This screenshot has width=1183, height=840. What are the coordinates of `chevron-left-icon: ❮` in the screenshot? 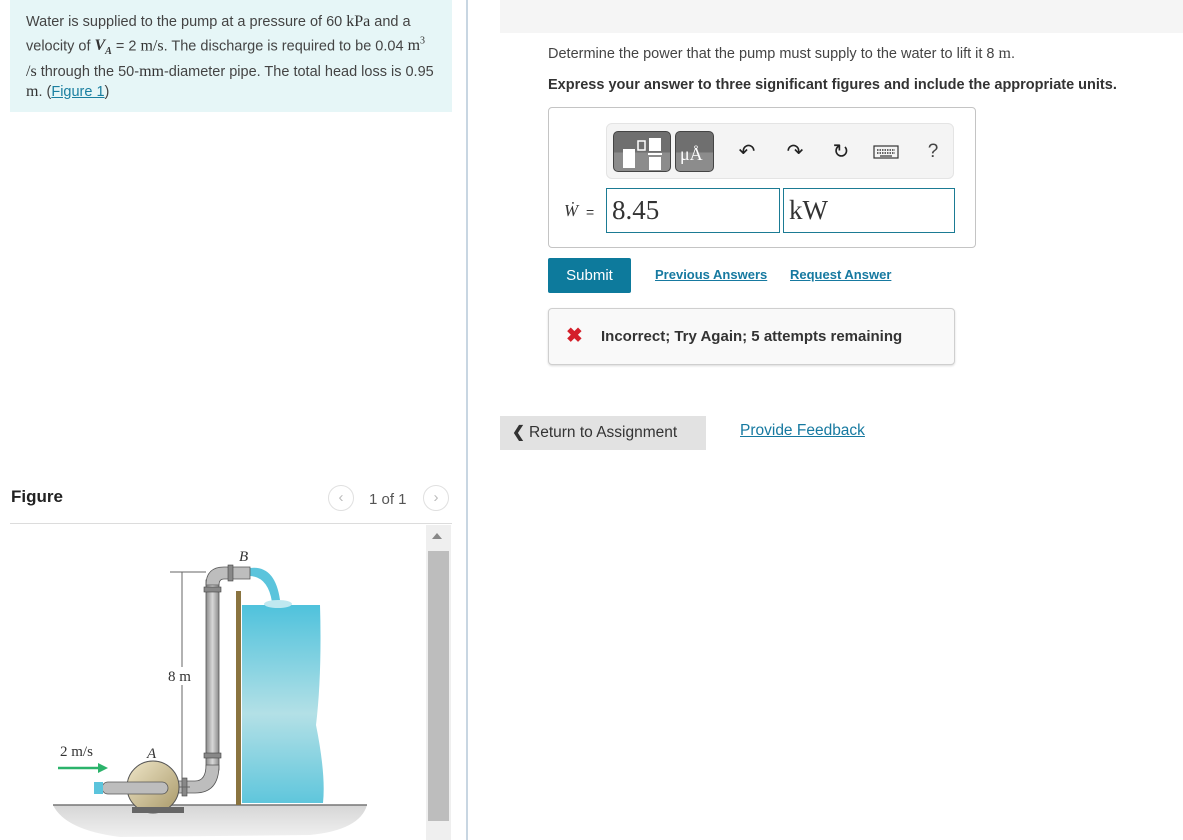 It's located at (518, 432).